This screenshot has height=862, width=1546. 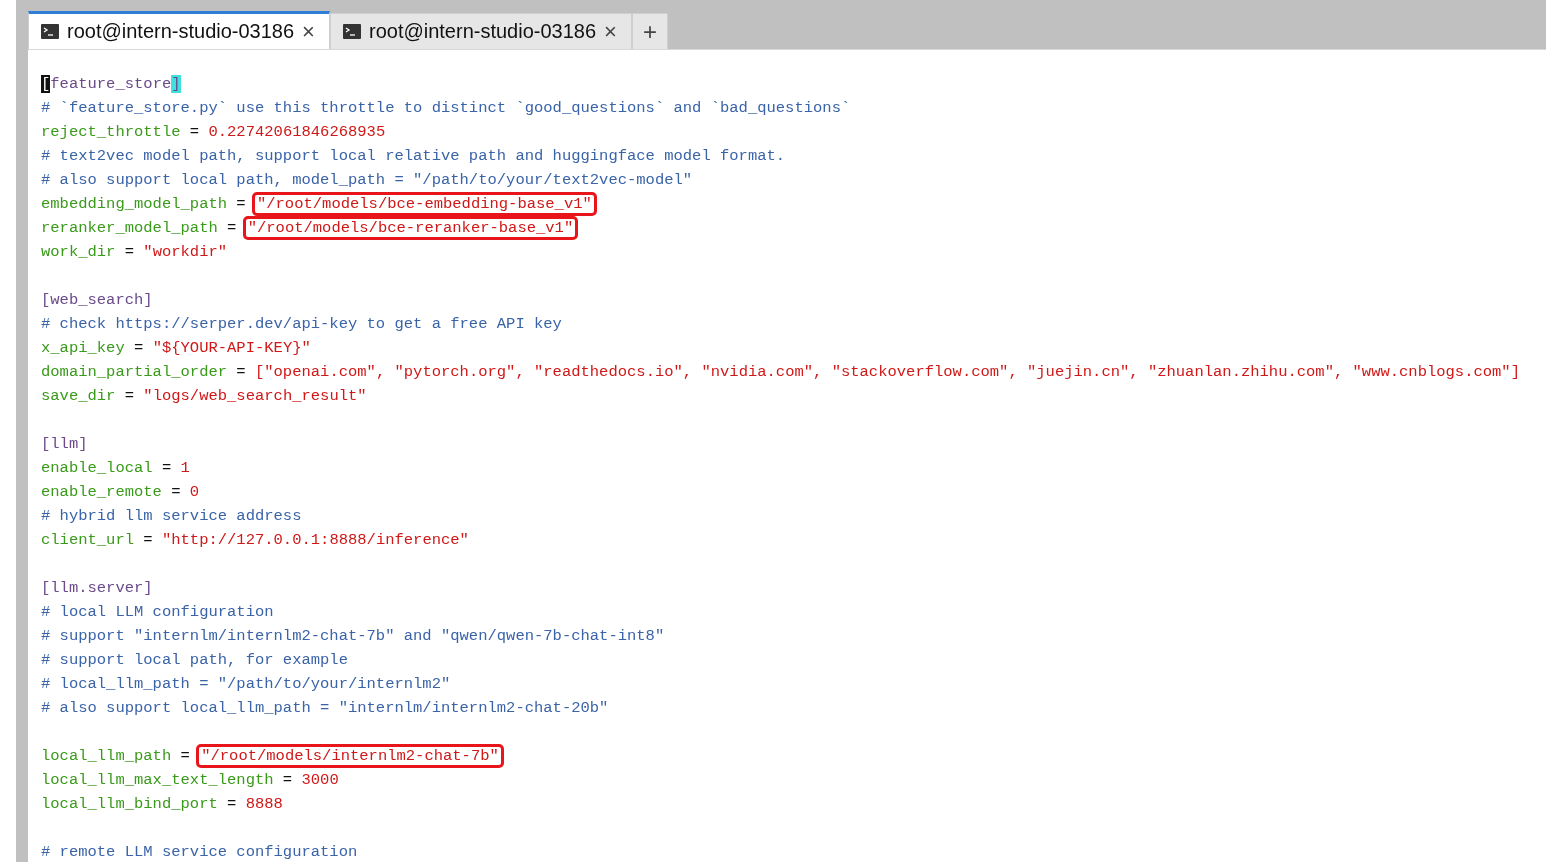 I want to click on config-key: enable_local, so click(x=97, y=468).